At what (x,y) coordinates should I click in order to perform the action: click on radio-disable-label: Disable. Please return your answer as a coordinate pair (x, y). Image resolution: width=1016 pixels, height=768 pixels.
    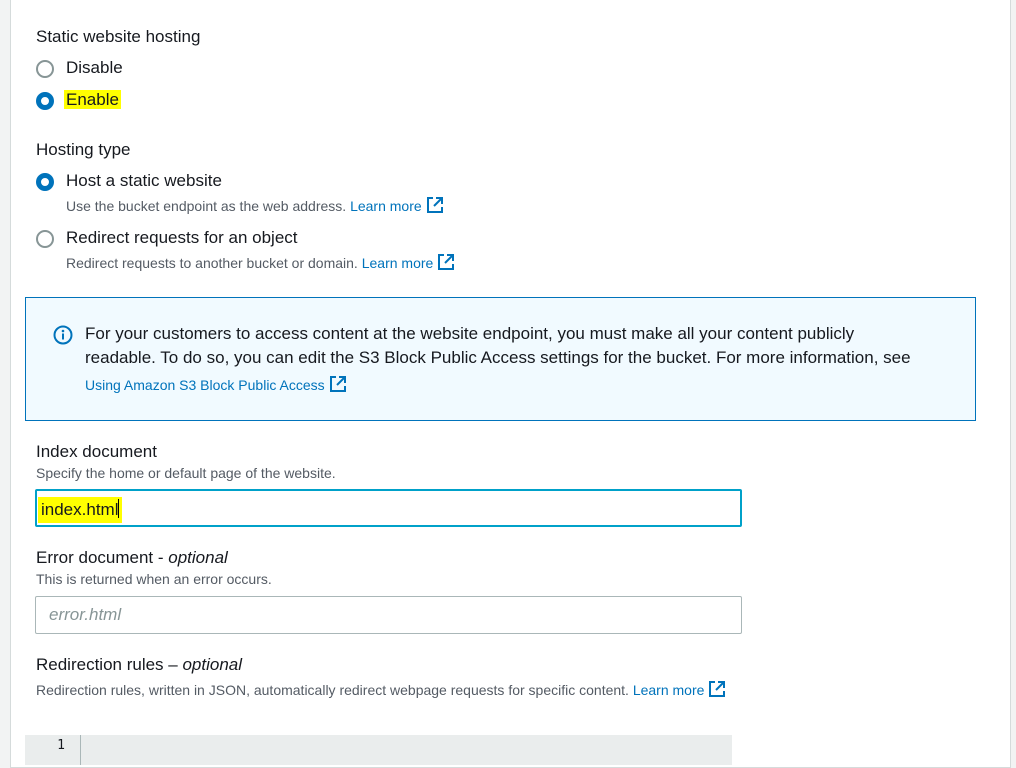
    Looking at the image, I should click on (94, 68).